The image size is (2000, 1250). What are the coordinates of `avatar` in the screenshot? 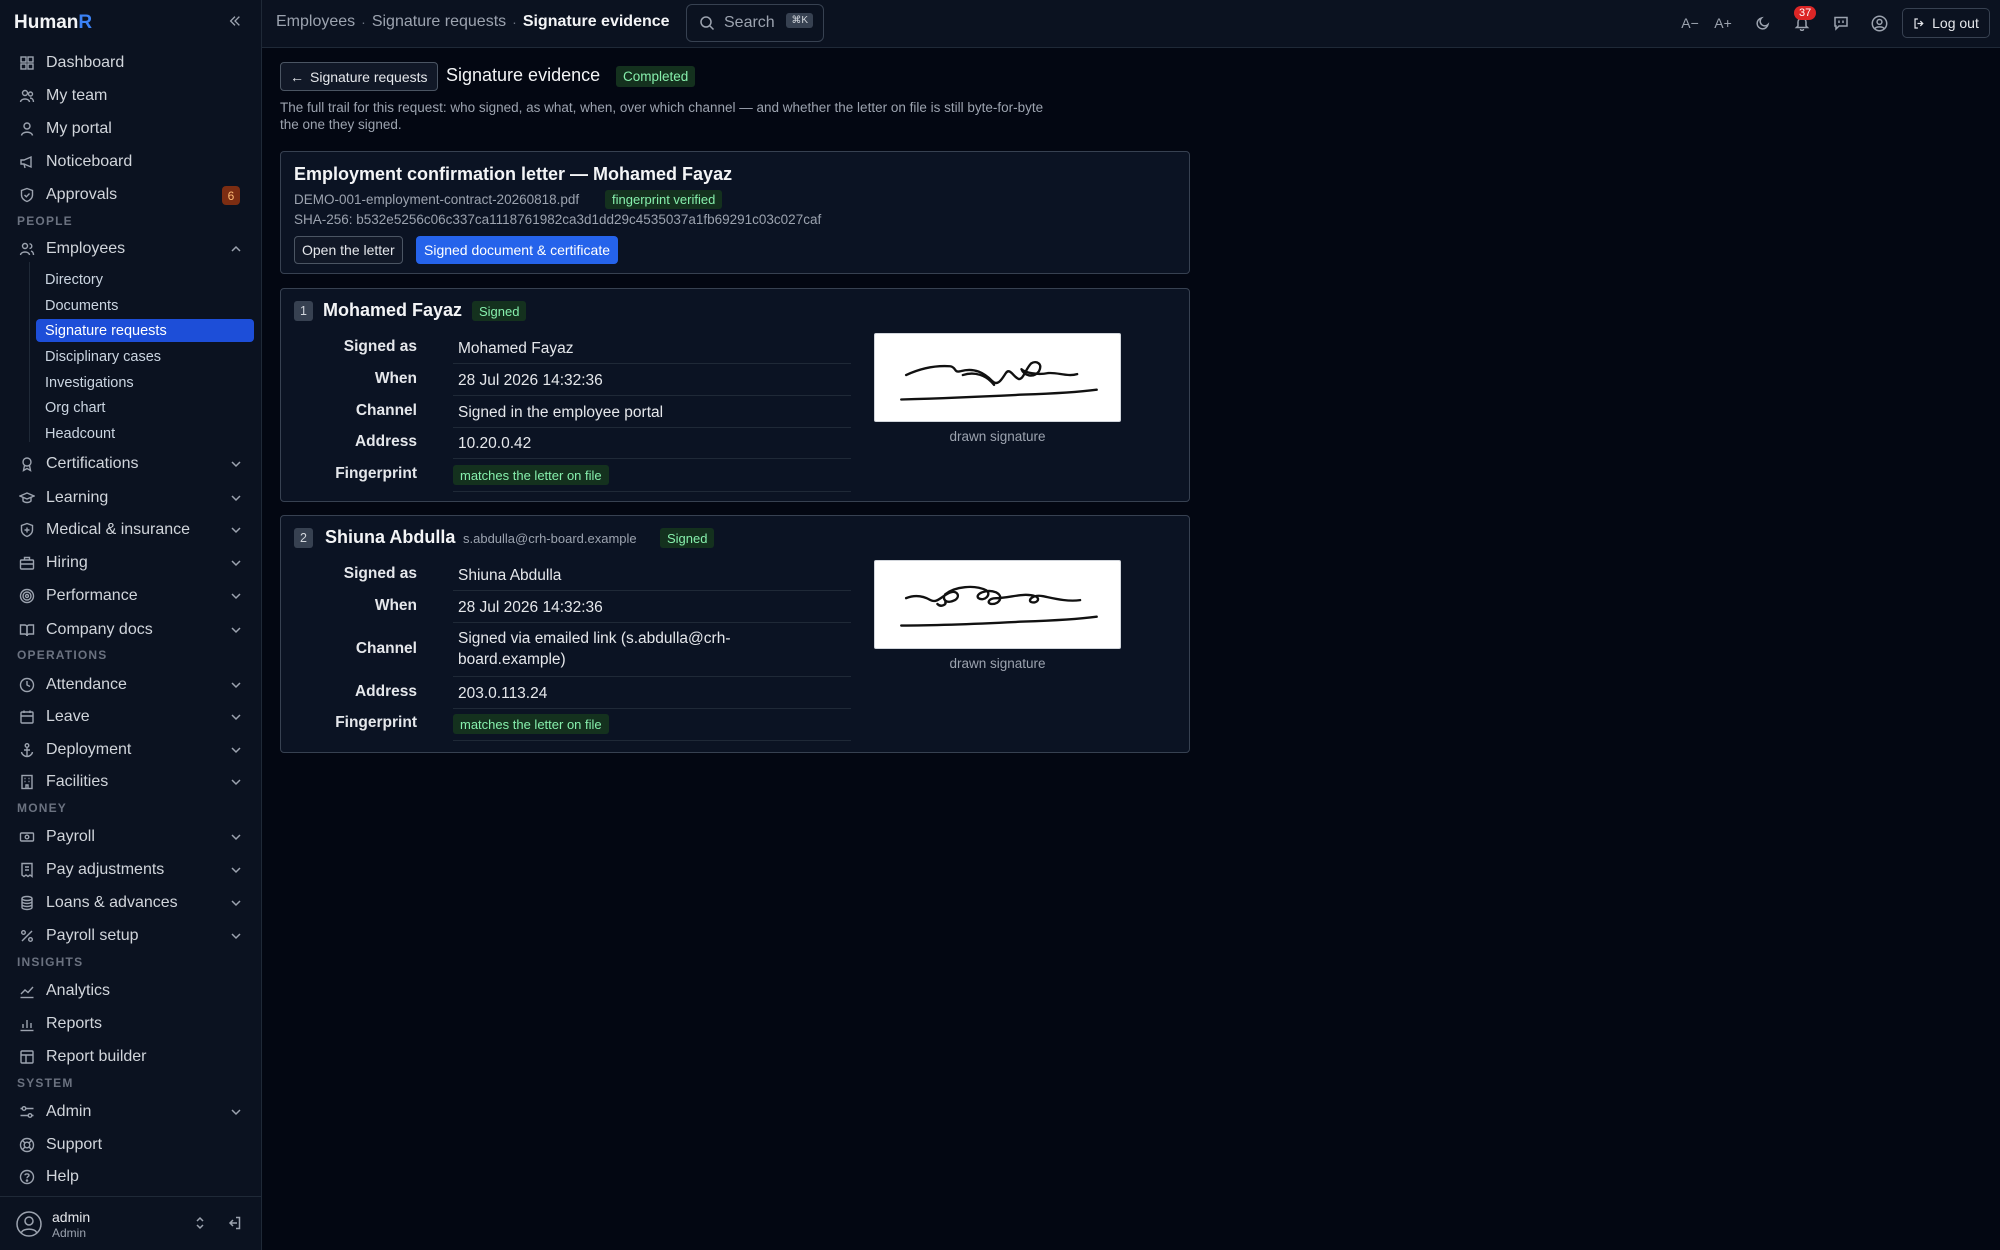 It's located at (29, 1224).